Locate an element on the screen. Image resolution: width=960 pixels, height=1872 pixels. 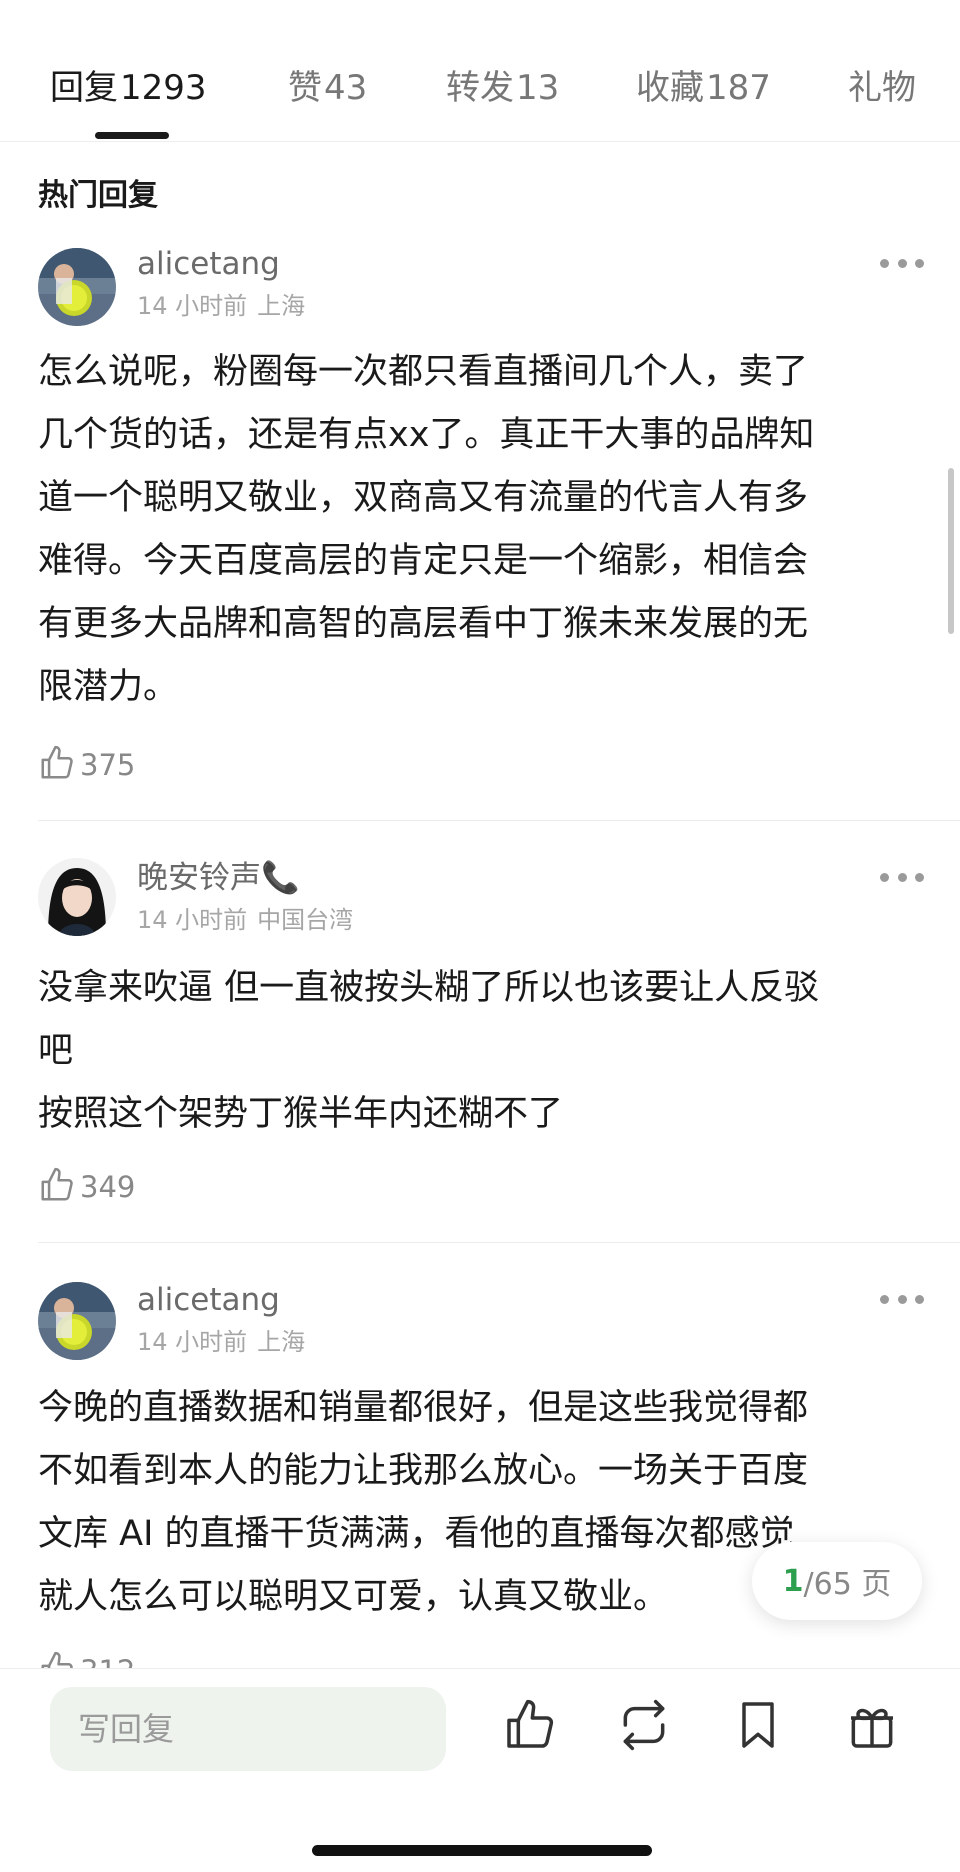
page-indicator: 1/65 页 is located at coordinates (837, 1581).